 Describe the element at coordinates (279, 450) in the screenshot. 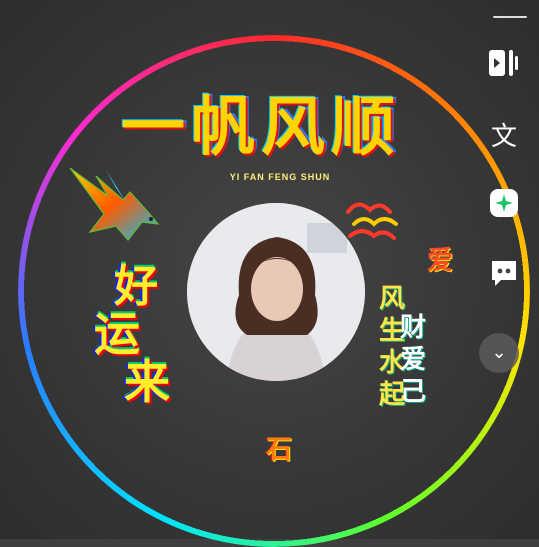

I see `name-text: 石` at that location.